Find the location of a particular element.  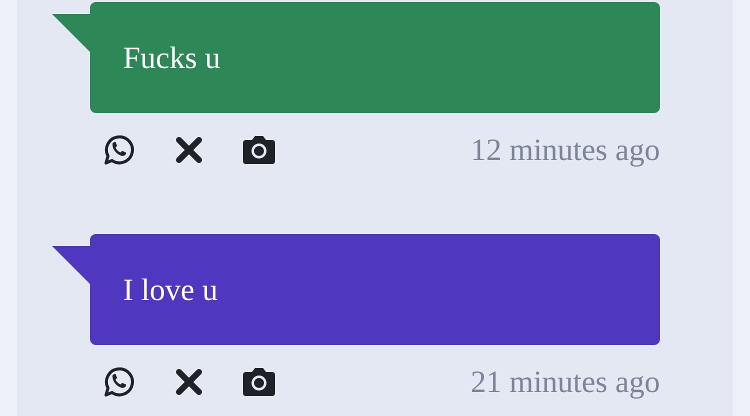

message-text: I love u is located at coordinates (170, 290).